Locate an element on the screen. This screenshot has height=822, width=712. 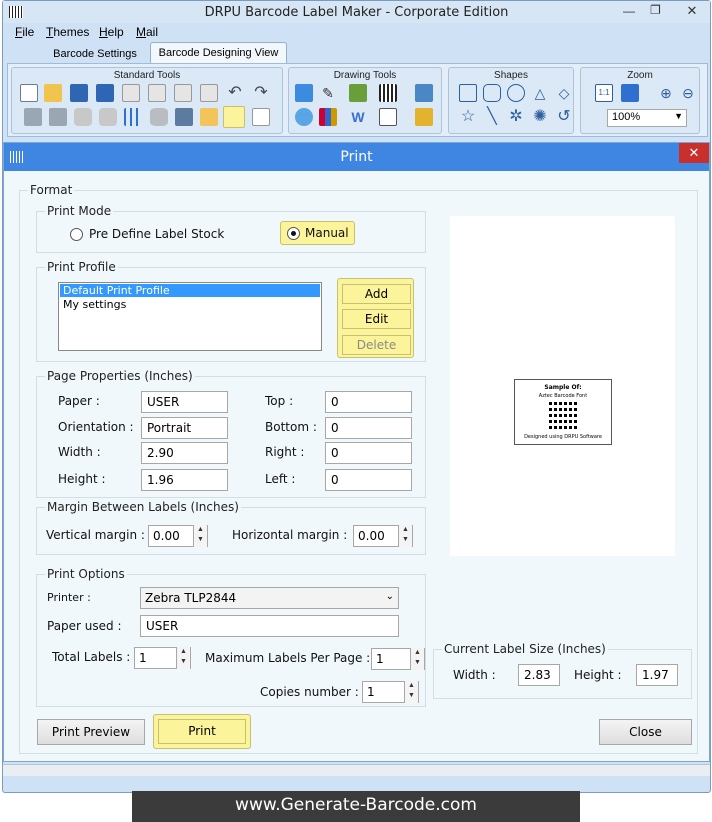
triangle-icon: △ is located at coordinates (540, 93).